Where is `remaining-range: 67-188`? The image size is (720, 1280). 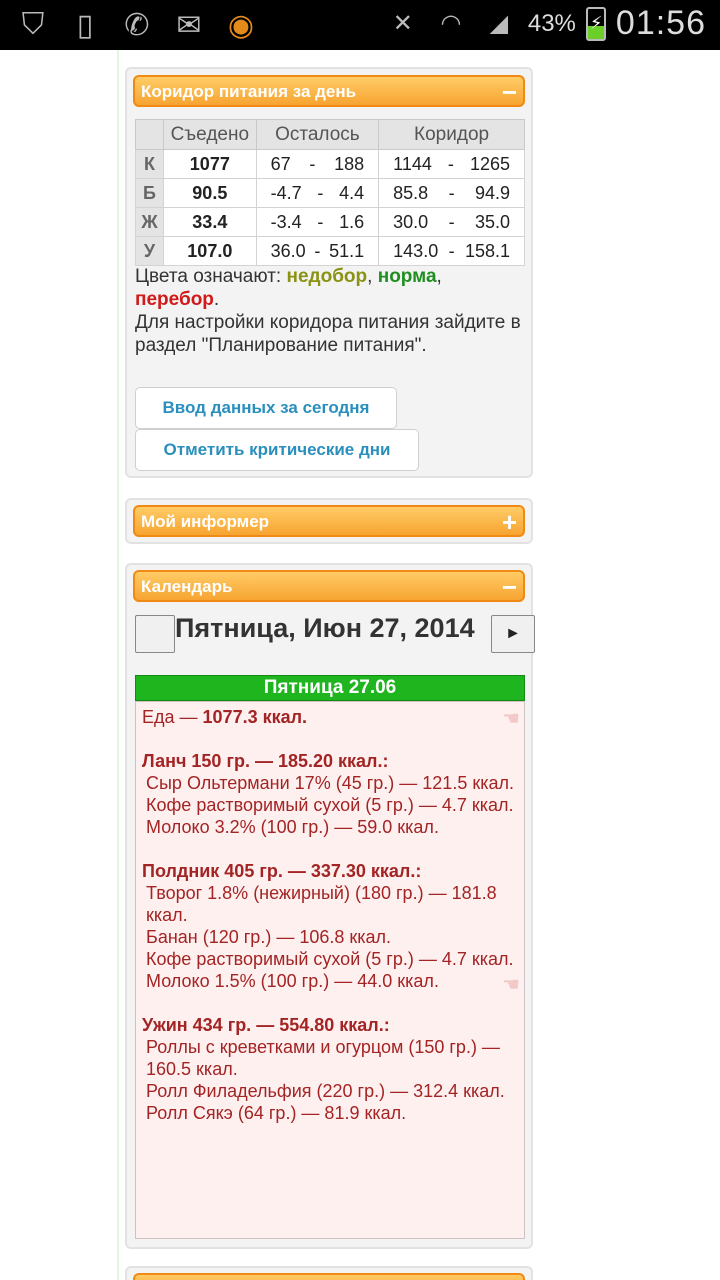
remaining-range: 67-188 is located at coordinates (317, 164).